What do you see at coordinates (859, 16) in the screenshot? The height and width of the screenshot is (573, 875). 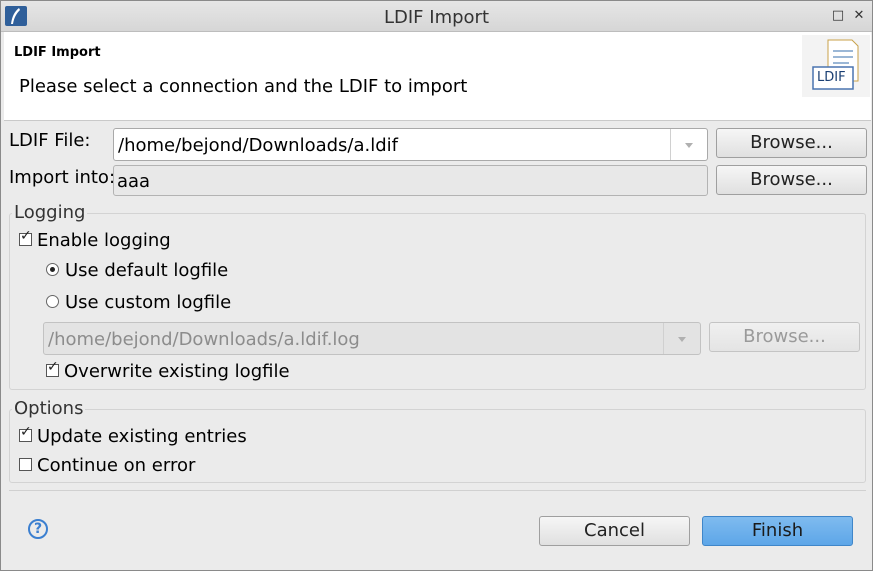 I see `close-icon: ✕` at bounding box center [859, 16].